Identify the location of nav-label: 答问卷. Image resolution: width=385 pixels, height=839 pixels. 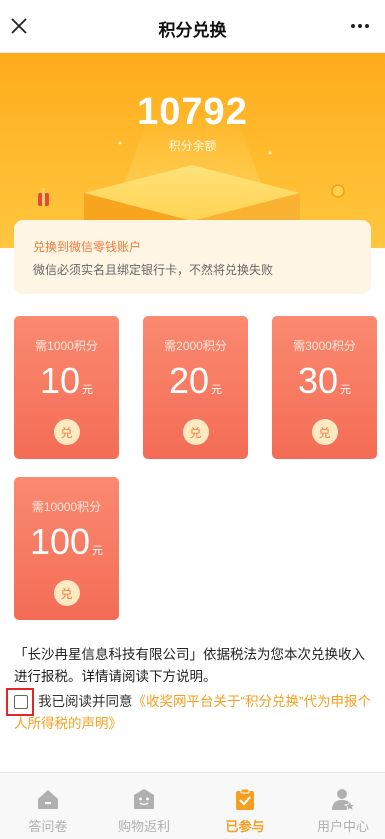
(48, 826).